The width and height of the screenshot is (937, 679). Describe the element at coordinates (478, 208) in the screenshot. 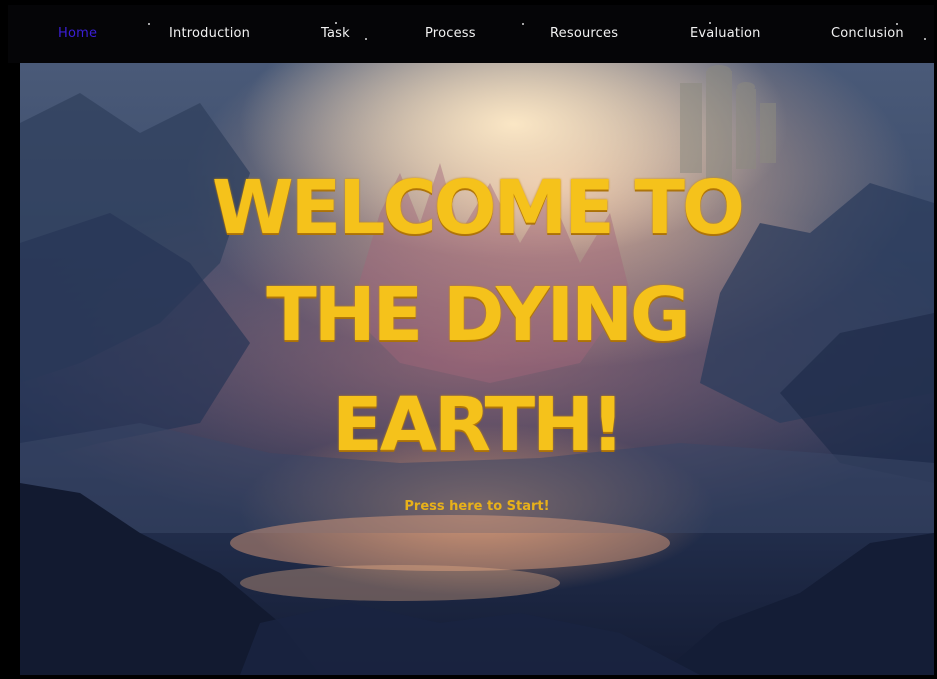

I see `headline-line-1: WELCOME TO` at that location.